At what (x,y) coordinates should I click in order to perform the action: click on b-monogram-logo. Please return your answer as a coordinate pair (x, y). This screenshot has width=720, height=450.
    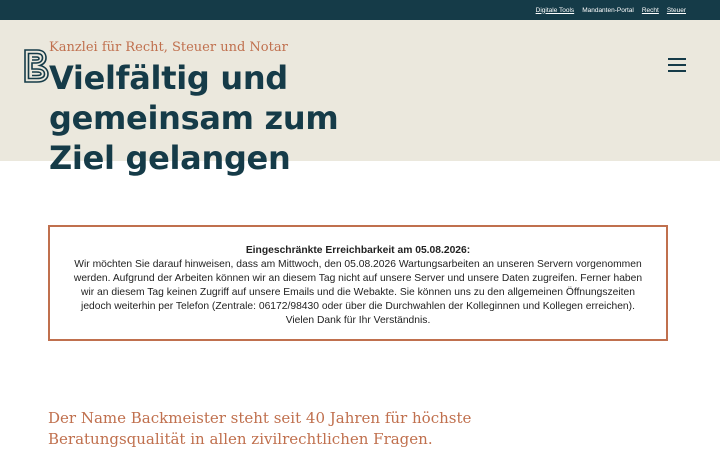
    Looking at the image, I should click on (37, 66).